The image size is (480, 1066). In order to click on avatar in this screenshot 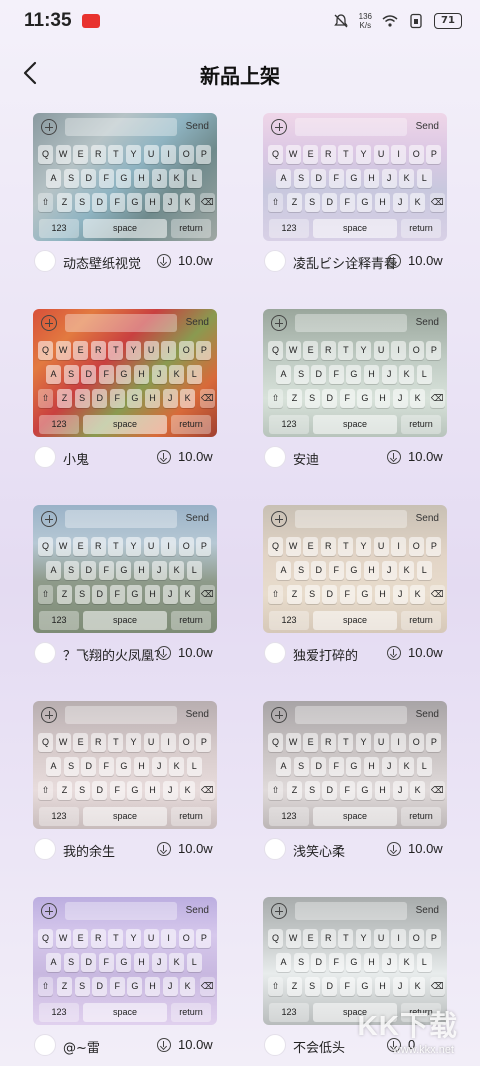, I will do `click(45, 849)`.